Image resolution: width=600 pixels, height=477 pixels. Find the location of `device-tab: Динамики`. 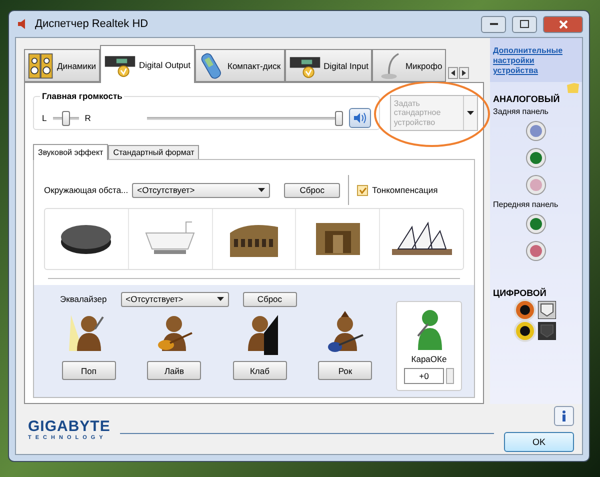

device-tab: Динамики is located at coordinates (62, 65).